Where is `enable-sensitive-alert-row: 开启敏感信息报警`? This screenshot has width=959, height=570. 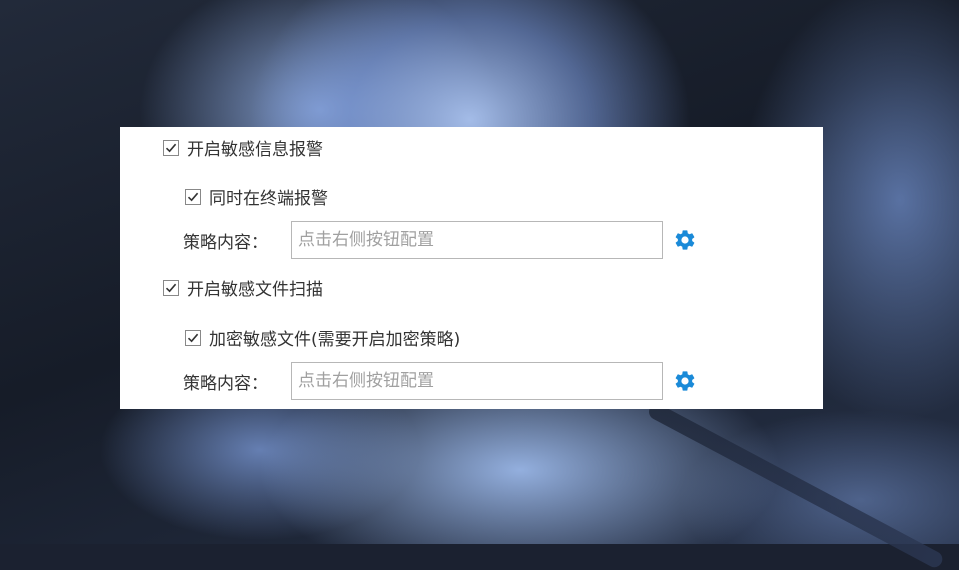 enable-sensitive-alert-row: 开启敏感信息报警 is located at coordinates (243, 147).